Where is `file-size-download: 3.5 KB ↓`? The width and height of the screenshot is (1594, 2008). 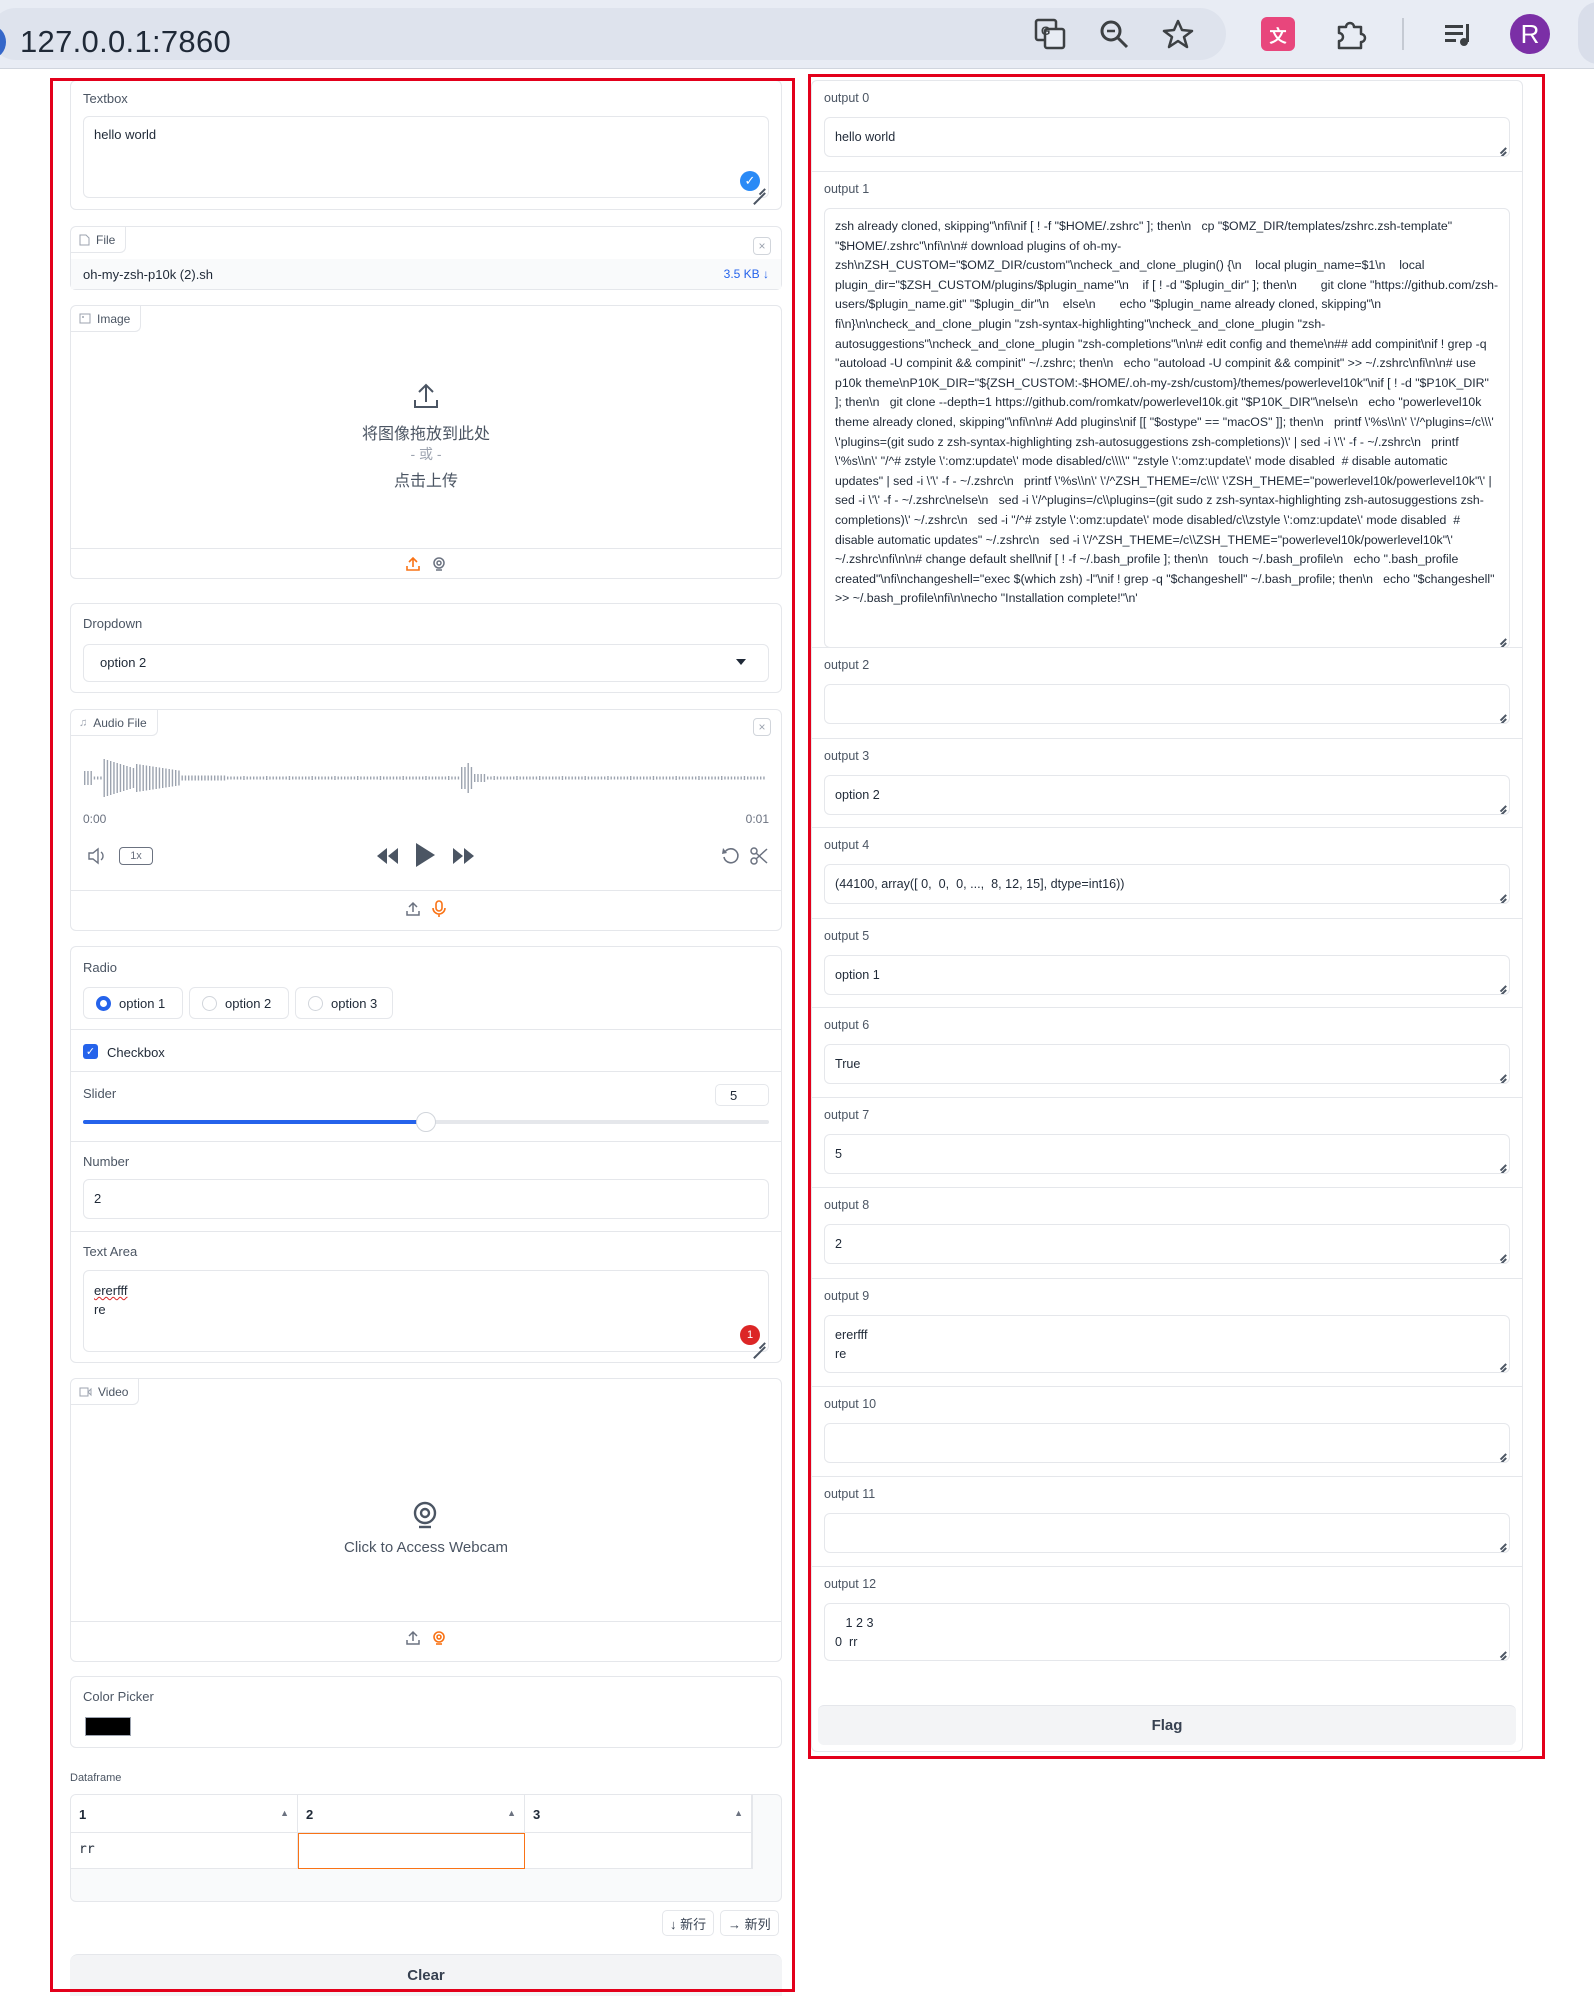 file-size-download: 3.5 KB ↓ is located at coordinates (746, 274).